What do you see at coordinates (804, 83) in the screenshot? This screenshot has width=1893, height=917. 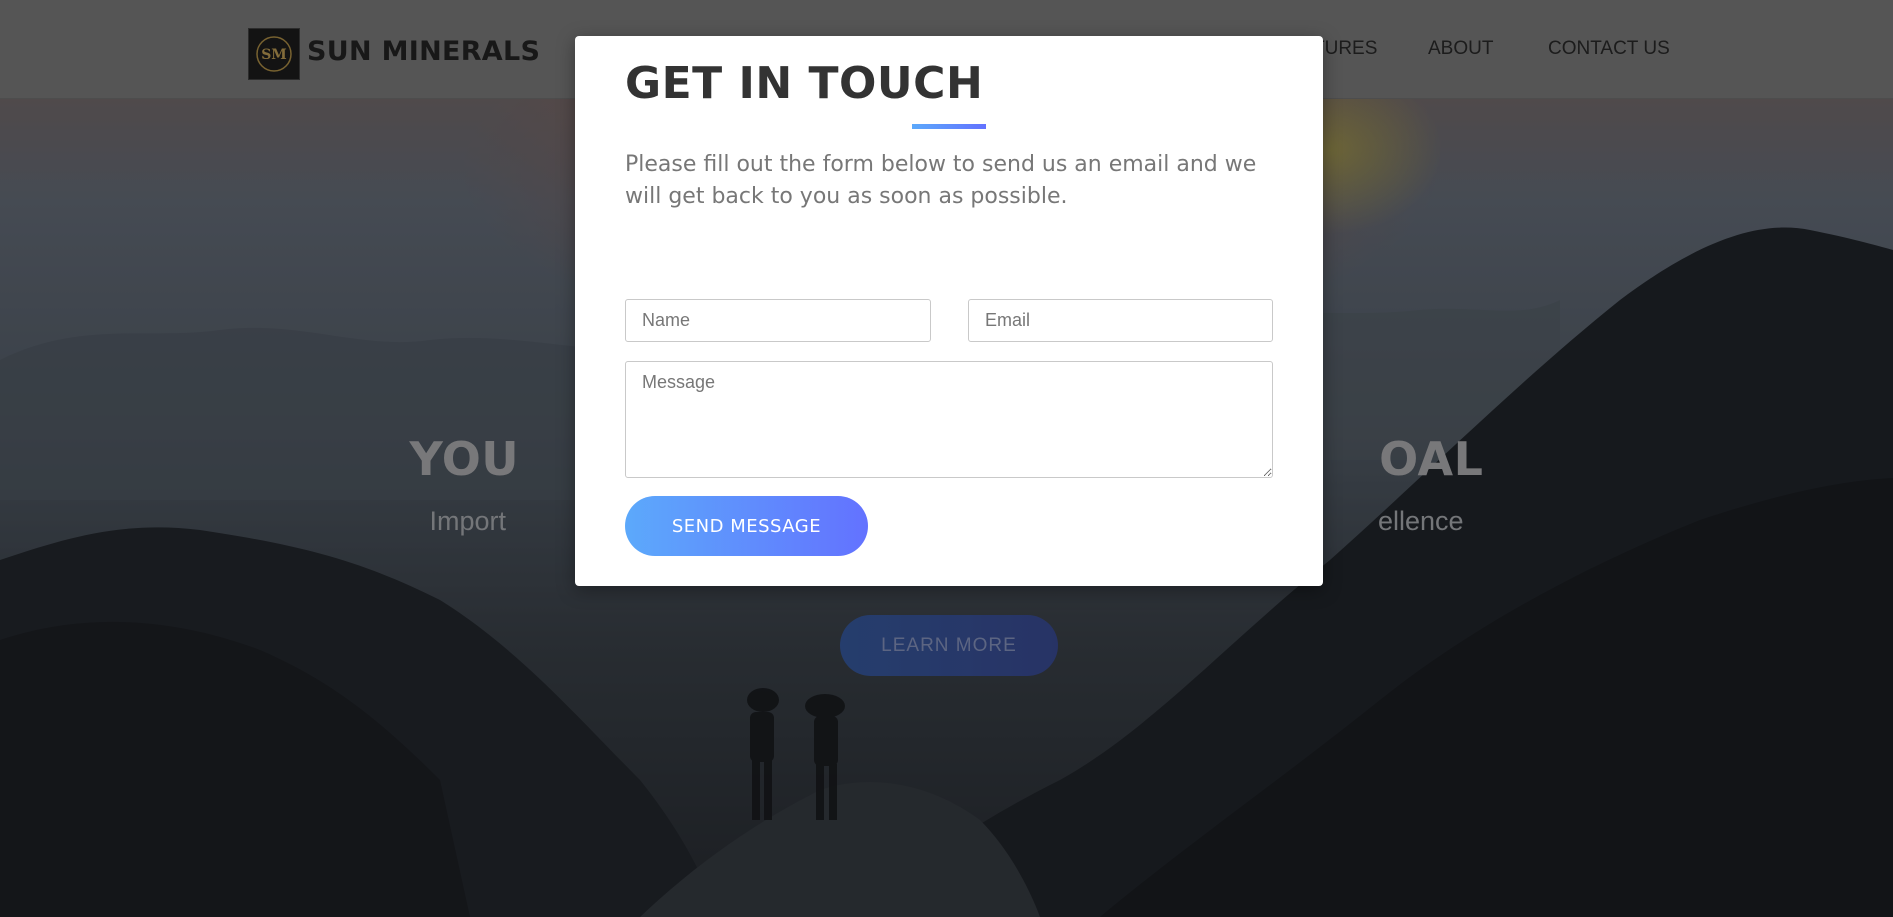 I see `modal-title: GET IN TOUCH` at bounding box center [804, 83].